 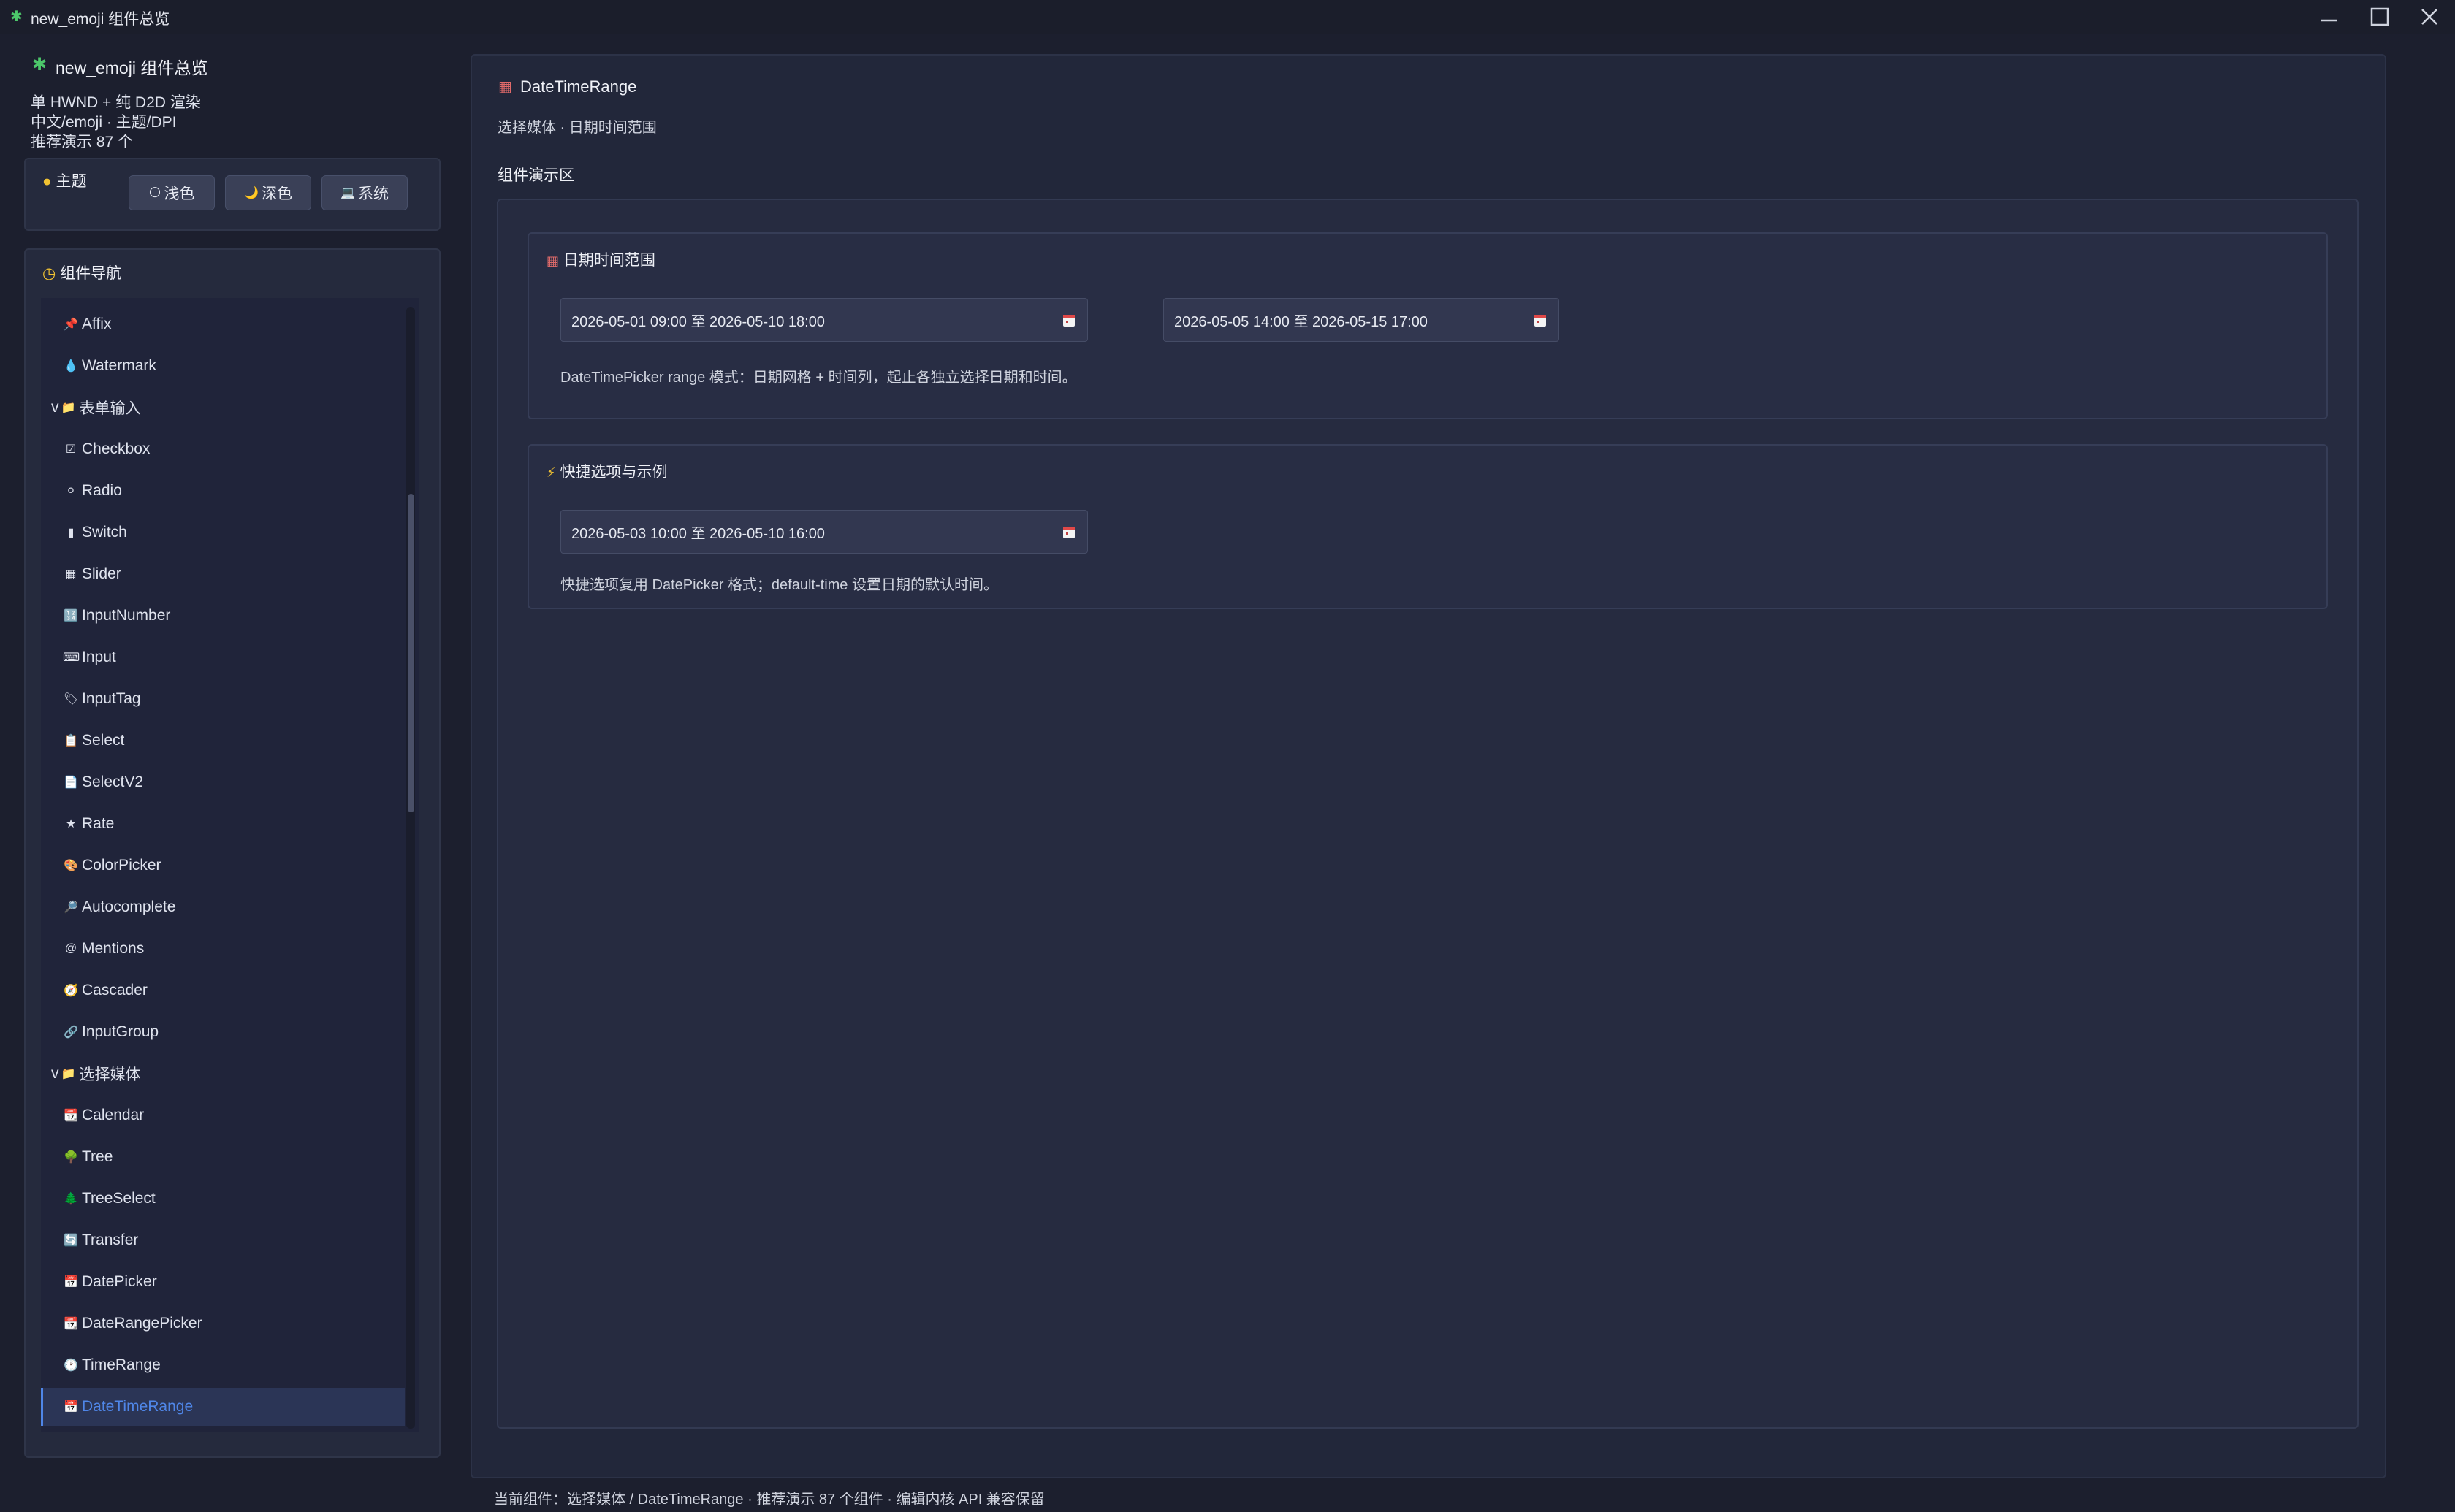 What do you see at coordinates (223, 1240) in the screenshot?
I see `nav-item: 🔄 Transfer` at bounding box center [223, 1240].